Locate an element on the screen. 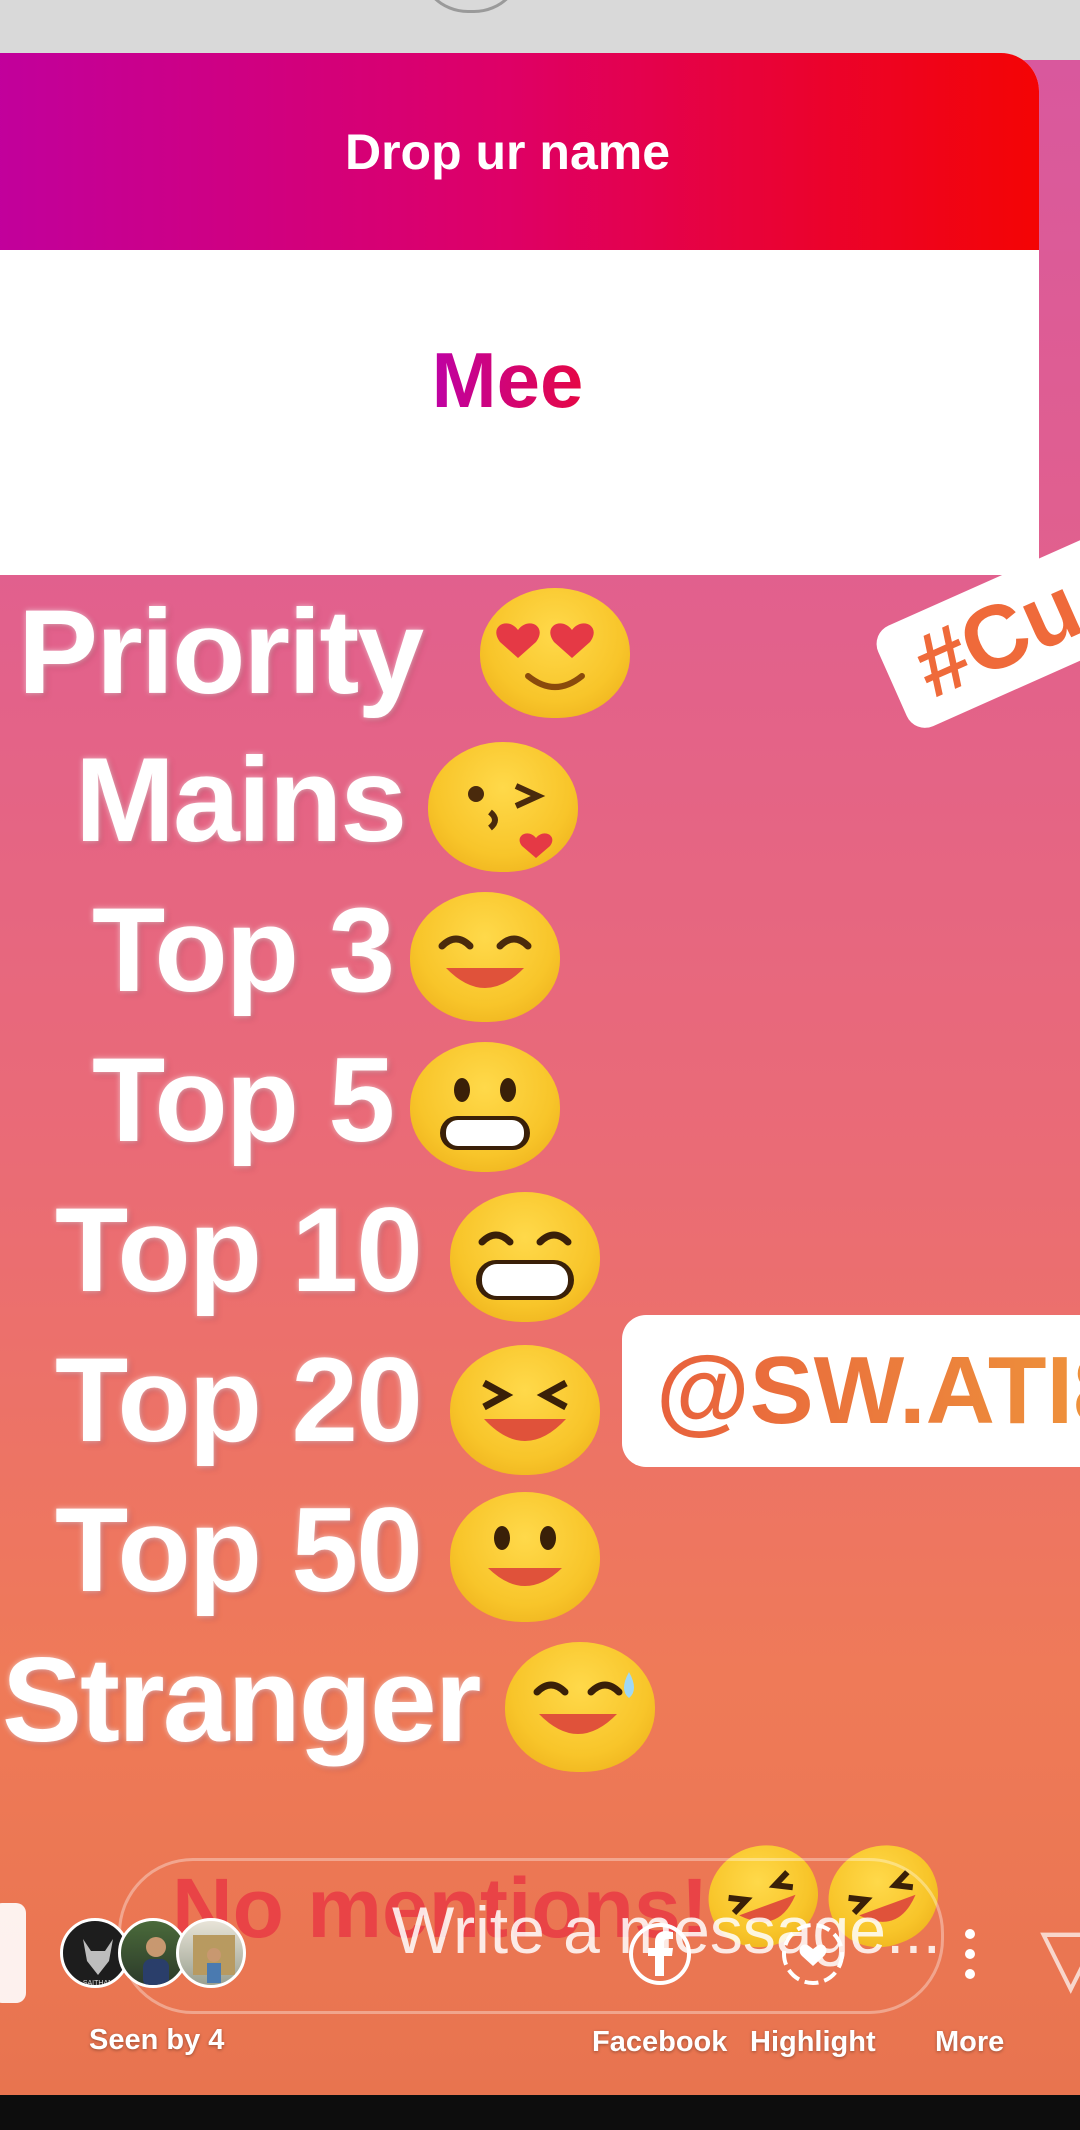 Image resolution: width=1080 pixels, height=2130 pixels. facebook-label: Facebook is located at coordinates (660, 2042).